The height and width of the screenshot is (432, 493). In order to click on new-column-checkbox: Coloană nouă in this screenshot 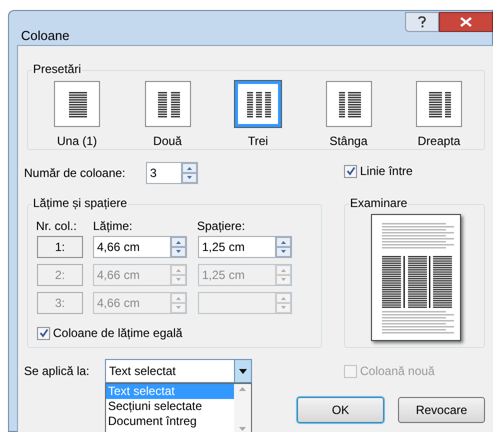, I will do `click(389, 371)`.